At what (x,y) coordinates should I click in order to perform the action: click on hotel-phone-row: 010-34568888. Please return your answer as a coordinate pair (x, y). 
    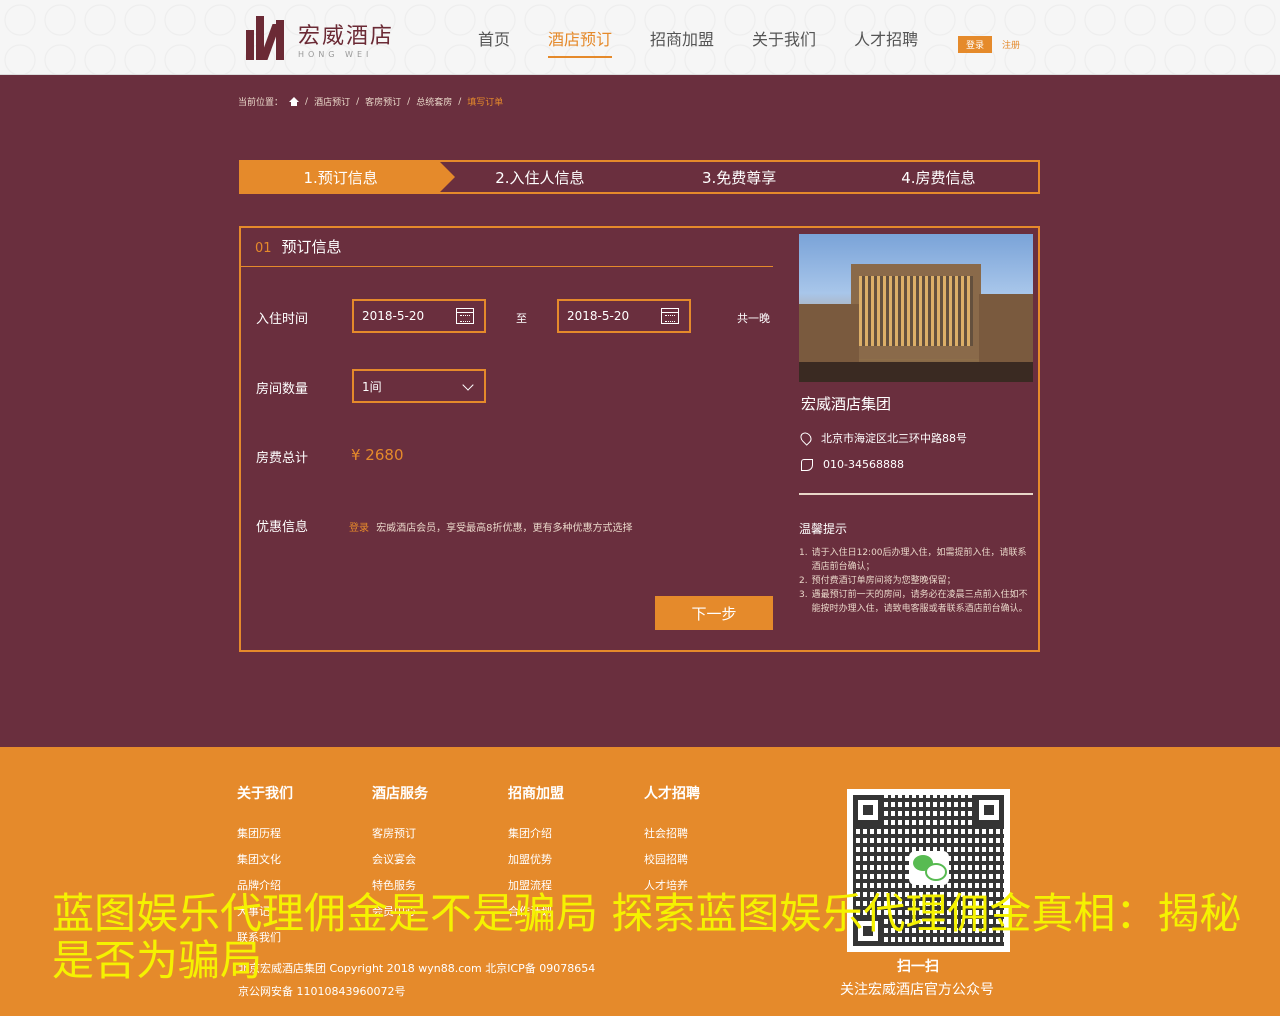
    Looking at the image, I should click on (852, 464).